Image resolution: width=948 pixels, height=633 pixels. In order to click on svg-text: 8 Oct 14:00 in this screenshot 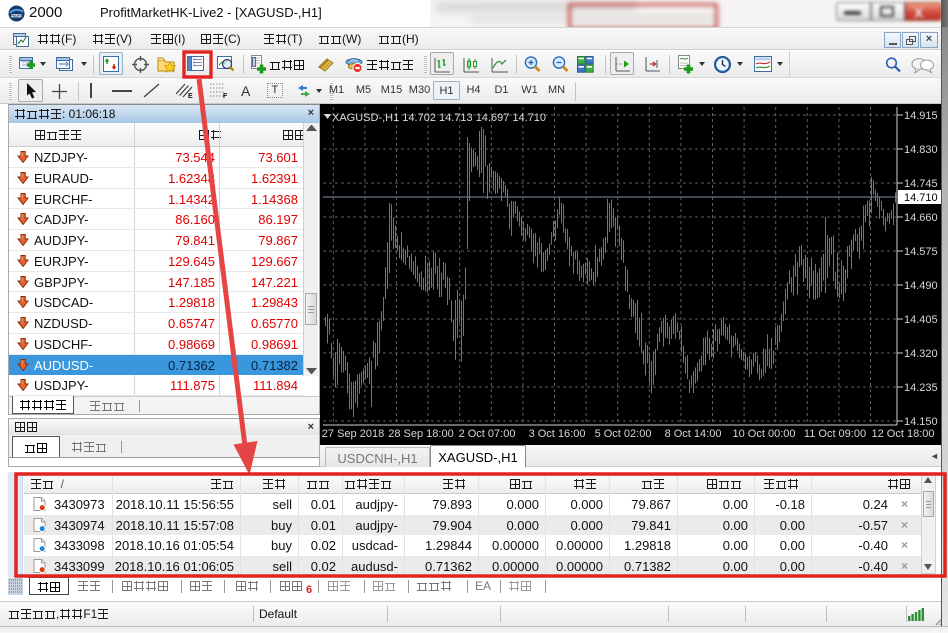, I will do `click(693, 434)`.